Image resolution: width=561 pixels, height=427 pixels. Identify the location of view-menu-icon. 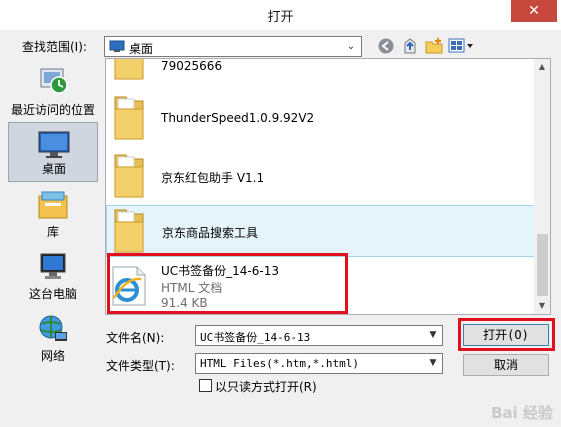
(461, 46).